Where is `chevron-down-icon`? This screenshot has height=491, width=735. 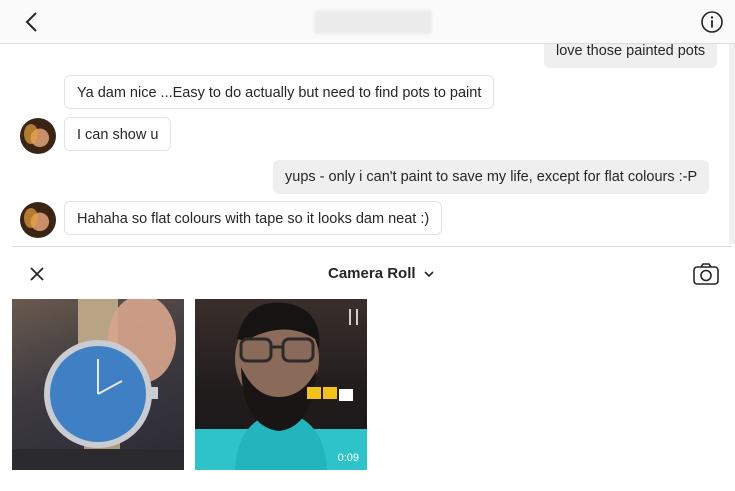 chevron-down-icon is located at coordinates (429, 274).